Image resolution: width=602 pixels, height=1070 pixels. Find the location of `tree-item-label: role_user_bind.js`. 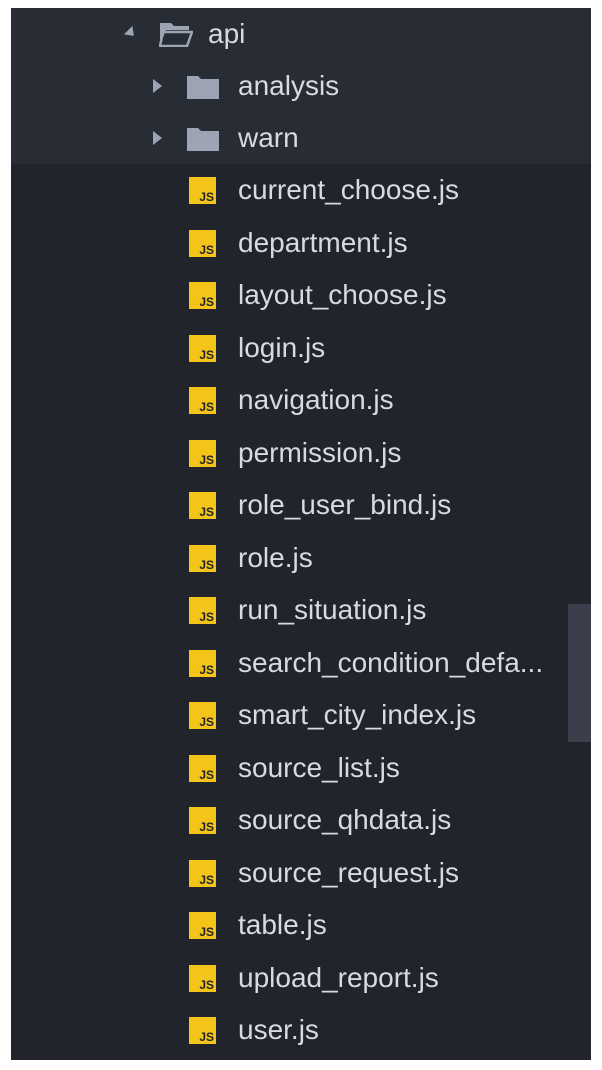

tree-item-label: role_user_bind.js is located at coordinates (345, 504).